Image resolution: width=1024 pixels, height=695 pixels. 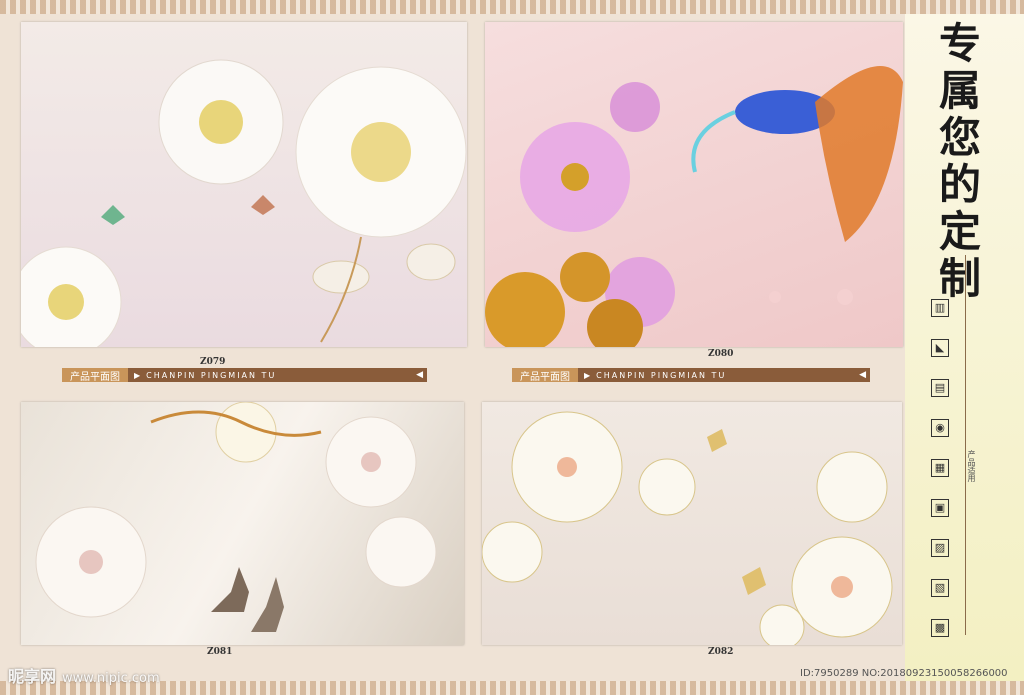 I want to click on watermark: 昵享网 www.nipic.com, so click(x=84, y=675).